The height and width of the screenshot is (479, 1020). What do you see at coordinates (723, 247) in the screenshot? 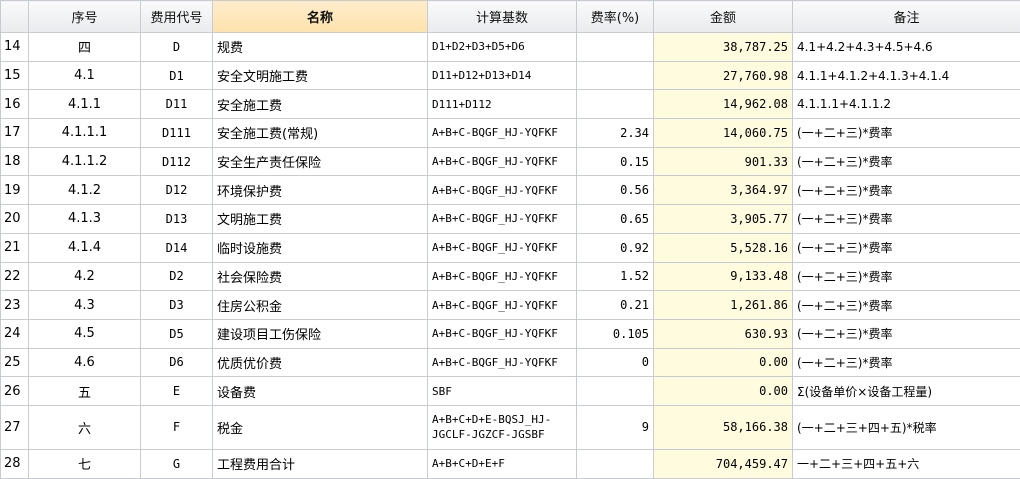
I see `cell-amount: 5,528.16` at bounding box center [723, 247].